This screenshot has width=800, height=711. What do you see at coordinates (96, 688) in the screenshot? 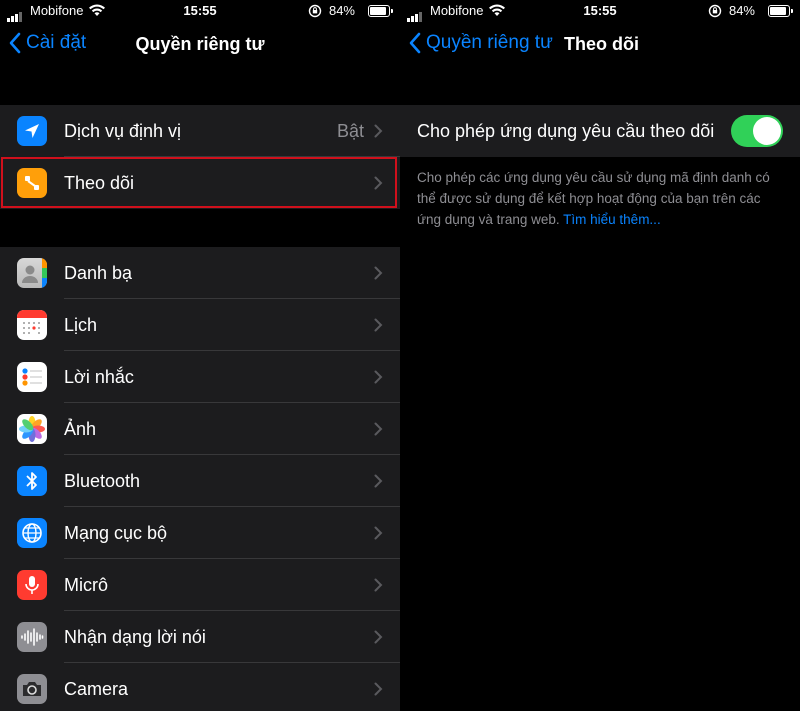
I see `row-label: Camera` at bounding box center [96, 688].